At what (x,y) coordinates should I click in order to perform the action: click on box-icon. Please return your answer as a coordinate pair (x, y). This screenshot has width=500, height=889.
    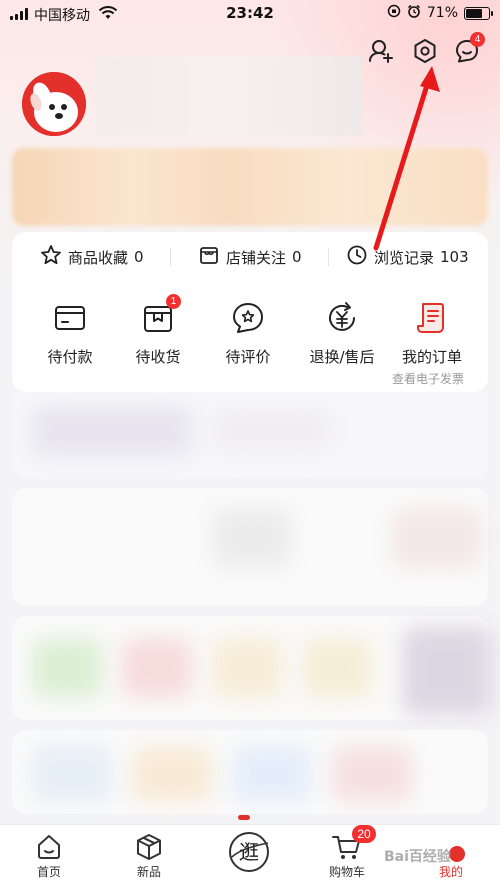
    Looking at the image, I should click on (149, 847).